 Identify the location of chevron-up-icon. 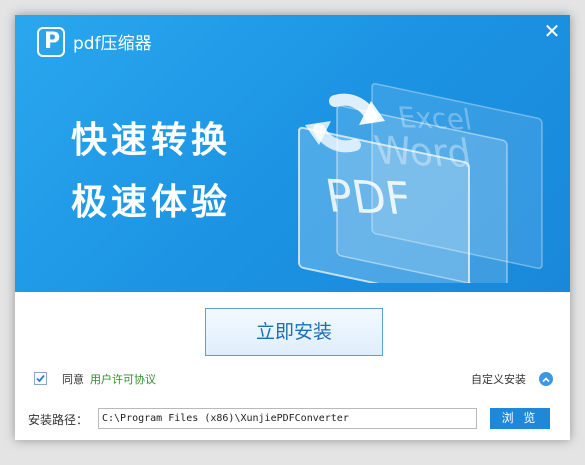
(546, 379).